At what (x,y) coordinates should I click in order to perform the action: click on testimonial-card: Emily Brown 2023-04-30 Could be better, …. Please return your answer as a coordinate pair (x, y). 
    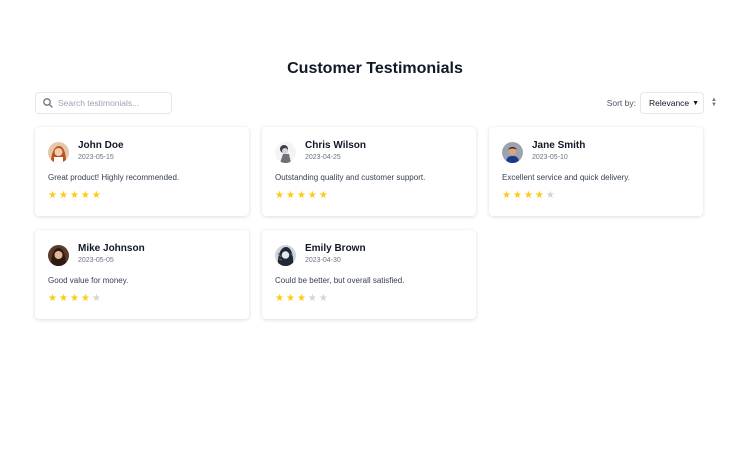
    Looking at the image, I should click on (369, 274).